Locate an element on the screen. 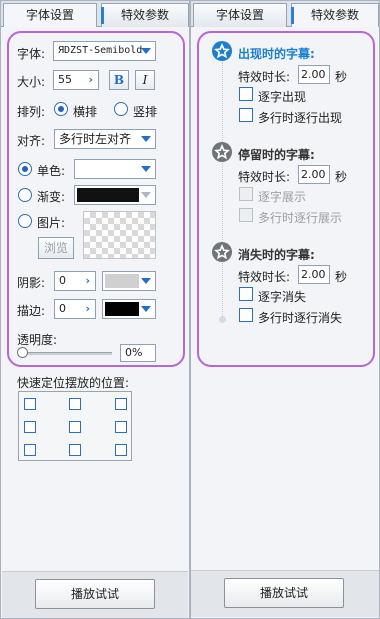  browse-label: 浏览 is located at coordinates (55, 248).